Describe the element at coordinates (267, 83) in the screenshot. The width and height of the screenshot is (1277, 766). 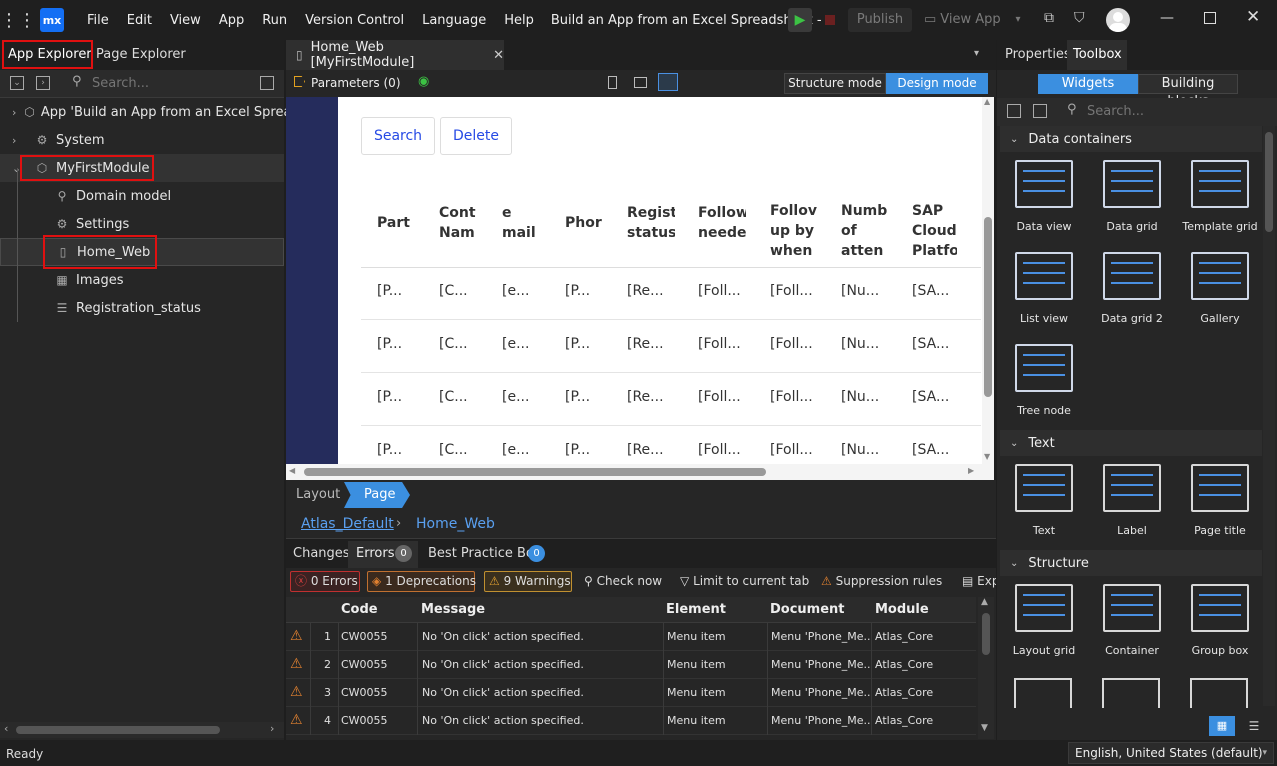
I see `filter-icon` at that location.